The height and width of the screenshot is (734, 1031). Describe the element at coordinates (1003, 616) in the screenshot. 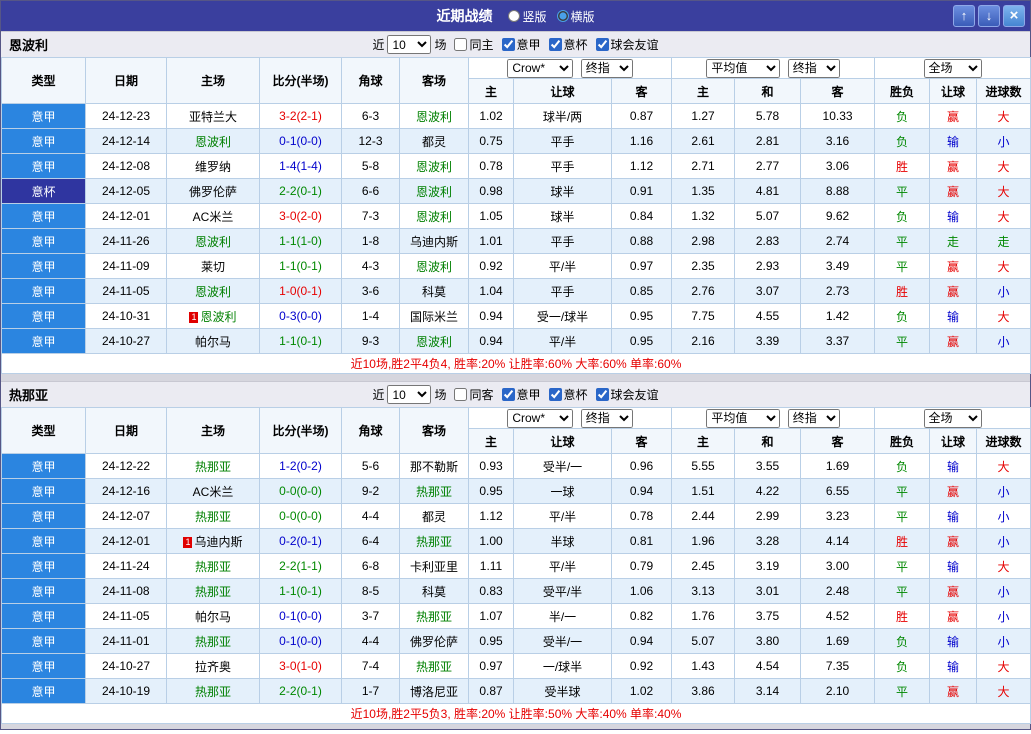

I see `result-goals-cell: 小` at that location.